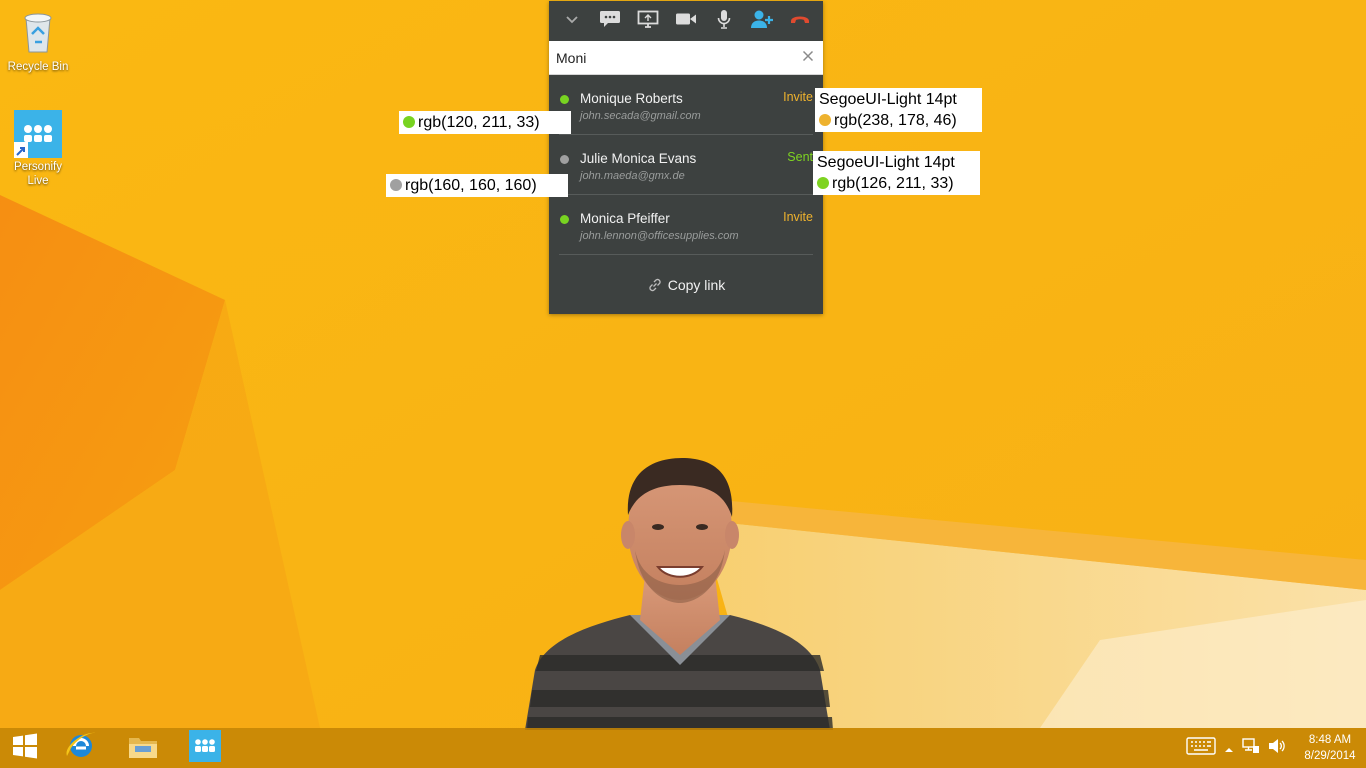 The height and width of the screenshot is (768, 1366). I want to click on annotation-green-dot: rgb(120, 211, 33), so click(485, 122).